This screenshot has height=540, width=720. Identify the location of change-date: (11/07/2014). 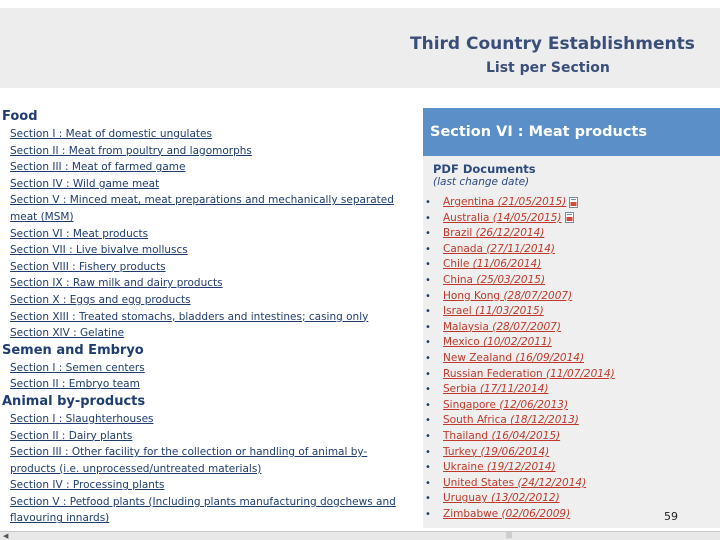
(580, 373).